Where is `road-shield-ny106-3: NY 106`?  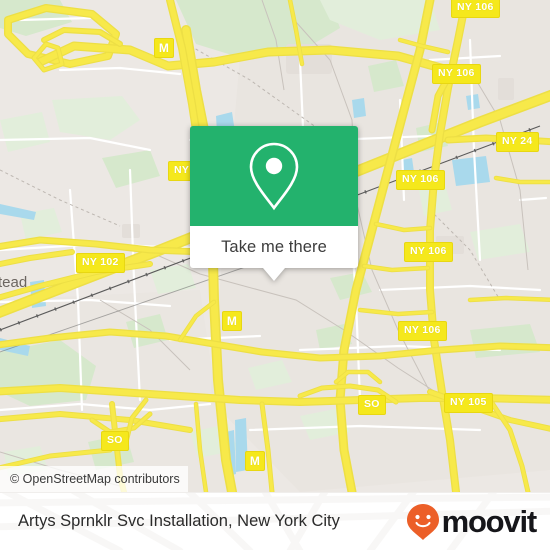
road-shield-ny106-3: NY 106 is located at coordinates (420, 180).